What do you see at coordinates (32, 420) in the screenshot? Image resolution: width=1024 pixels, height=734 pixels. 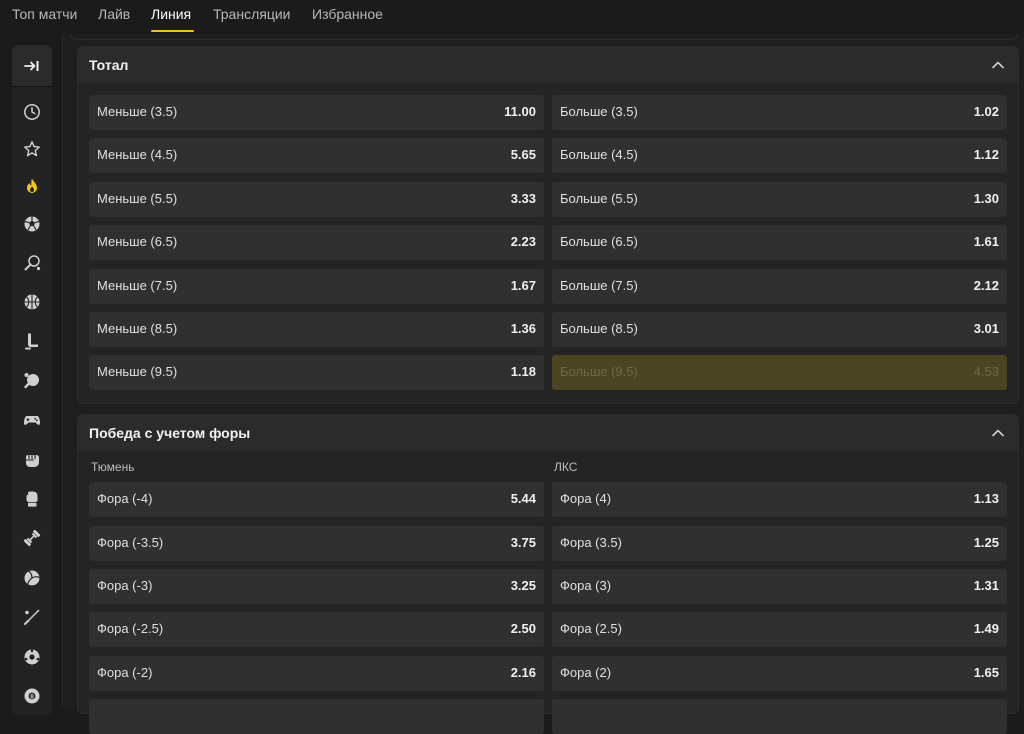 I see `gamepad-icon` at bounding box center [32, 420].